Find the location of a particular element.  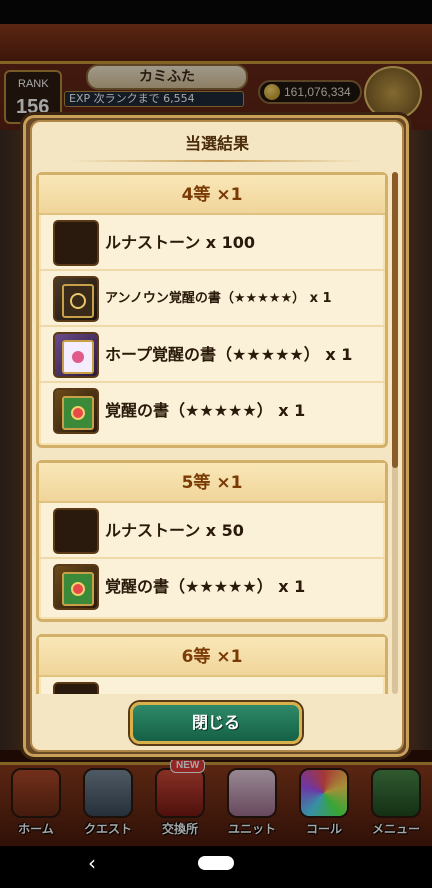

list-item: ルナストーン x 100 is located at coordinates (212, 243).